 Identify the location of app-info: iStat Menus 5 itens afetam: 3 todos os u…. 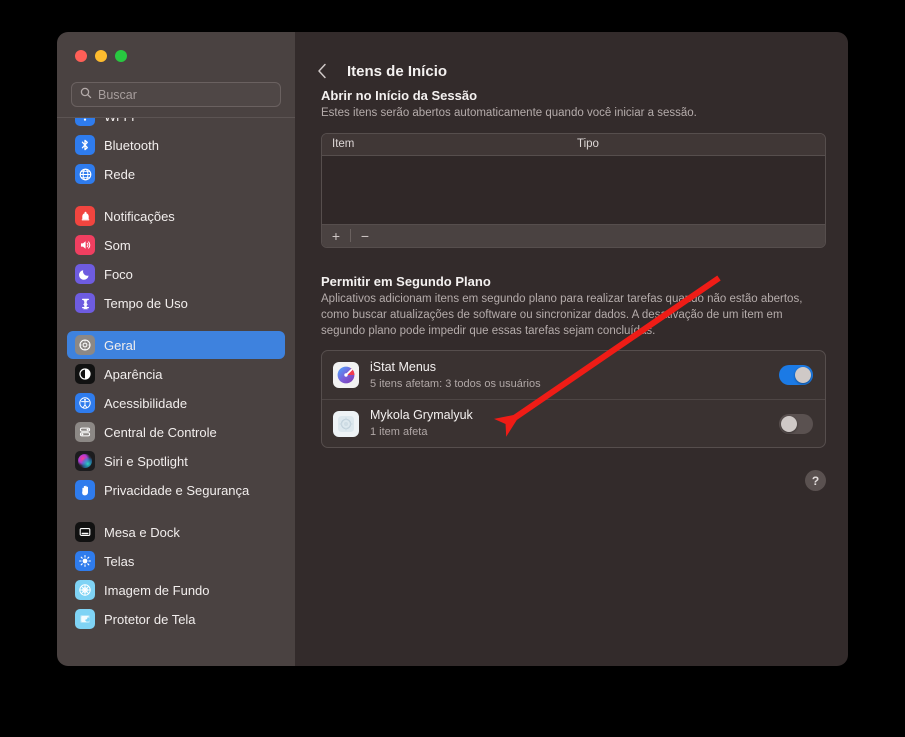
(569, 375).